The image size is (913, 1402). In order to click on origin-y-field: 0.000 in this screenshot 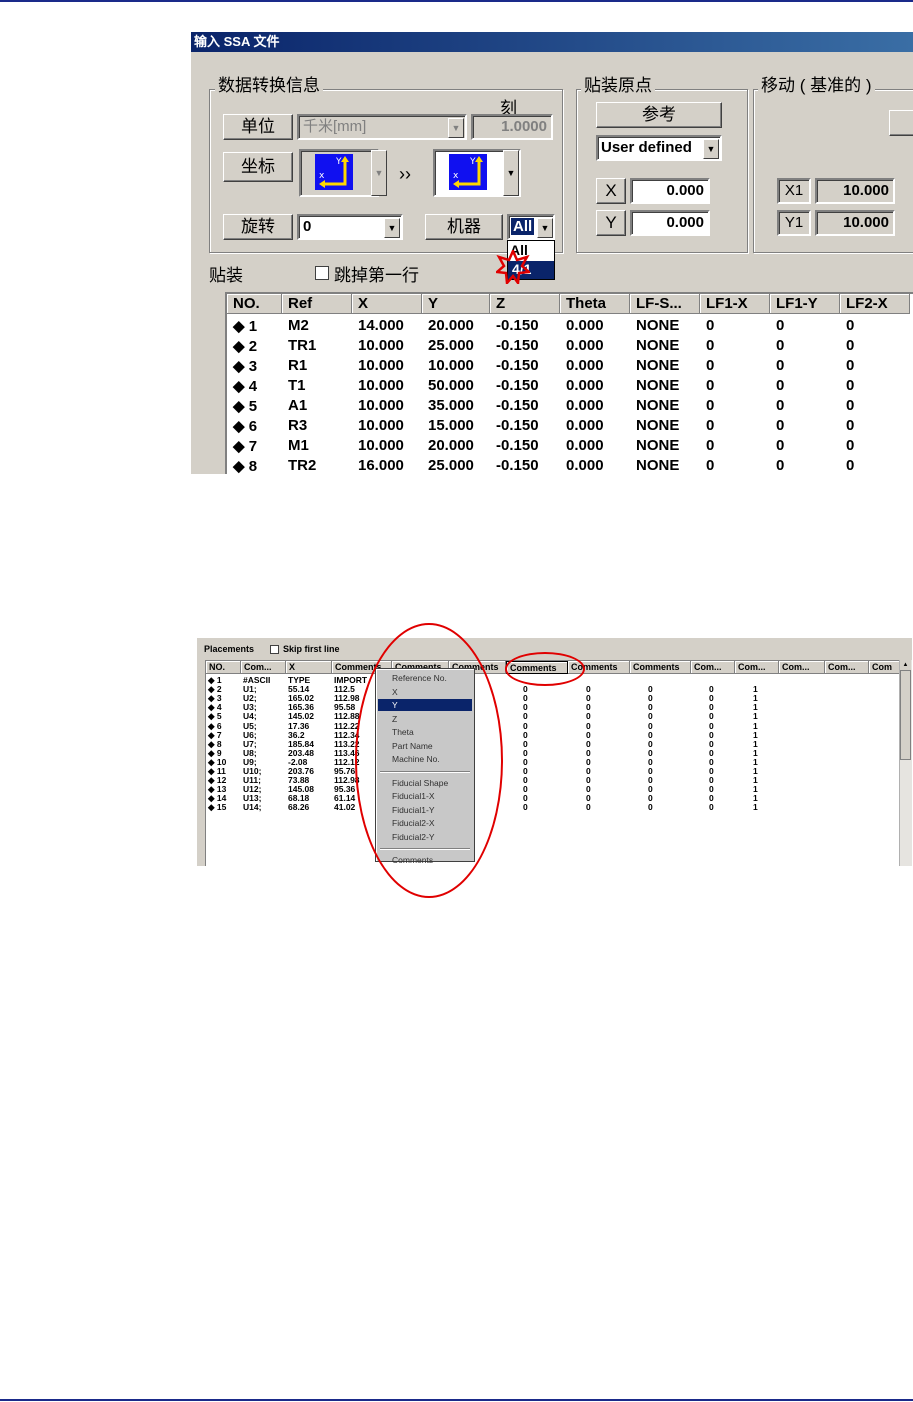, I will do `click(670, 223)`.